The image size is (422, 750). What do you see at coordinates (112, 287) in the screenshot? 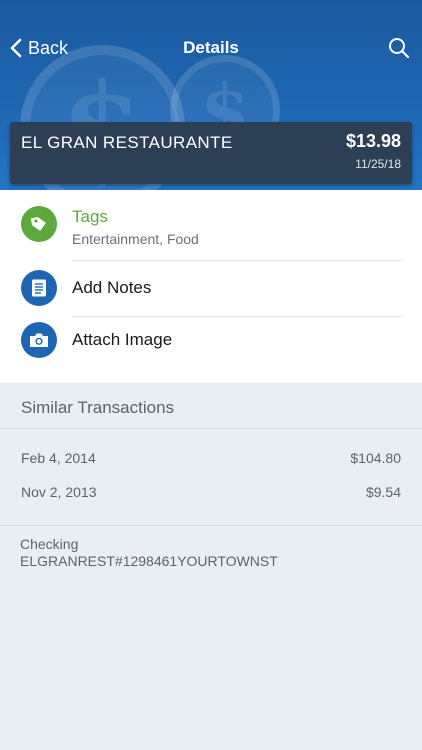
I see `add-notes-label: Add Notes` at bounding box center [112, 287].